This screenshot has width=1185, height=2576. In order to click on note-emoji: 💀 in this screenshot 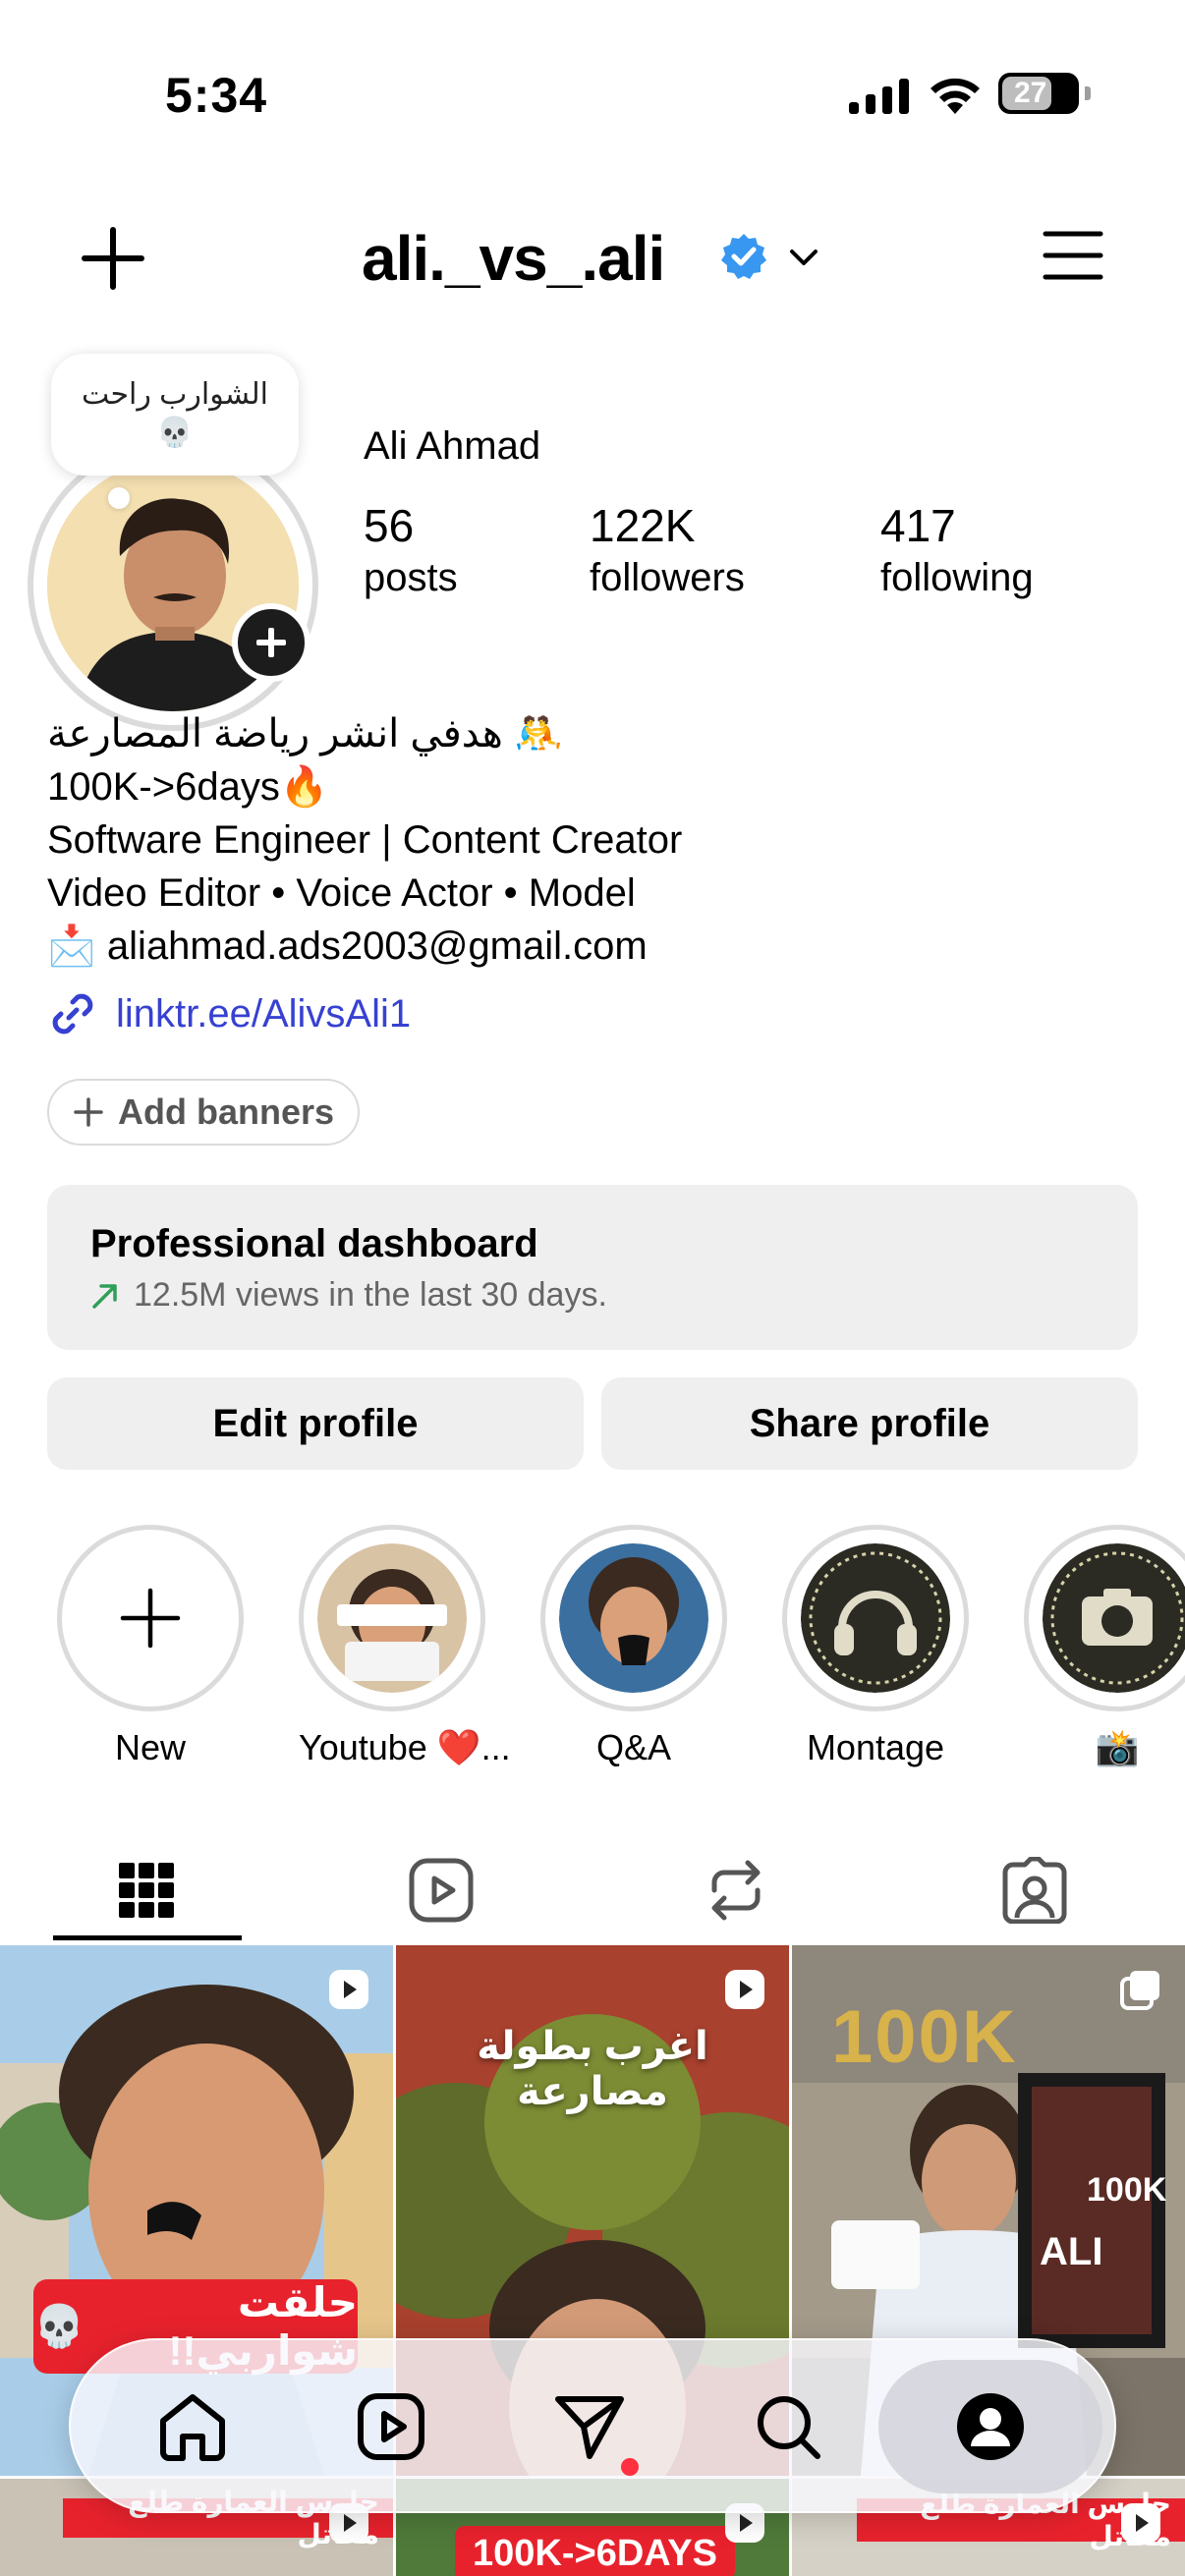, I will do `click(175, 433)`.